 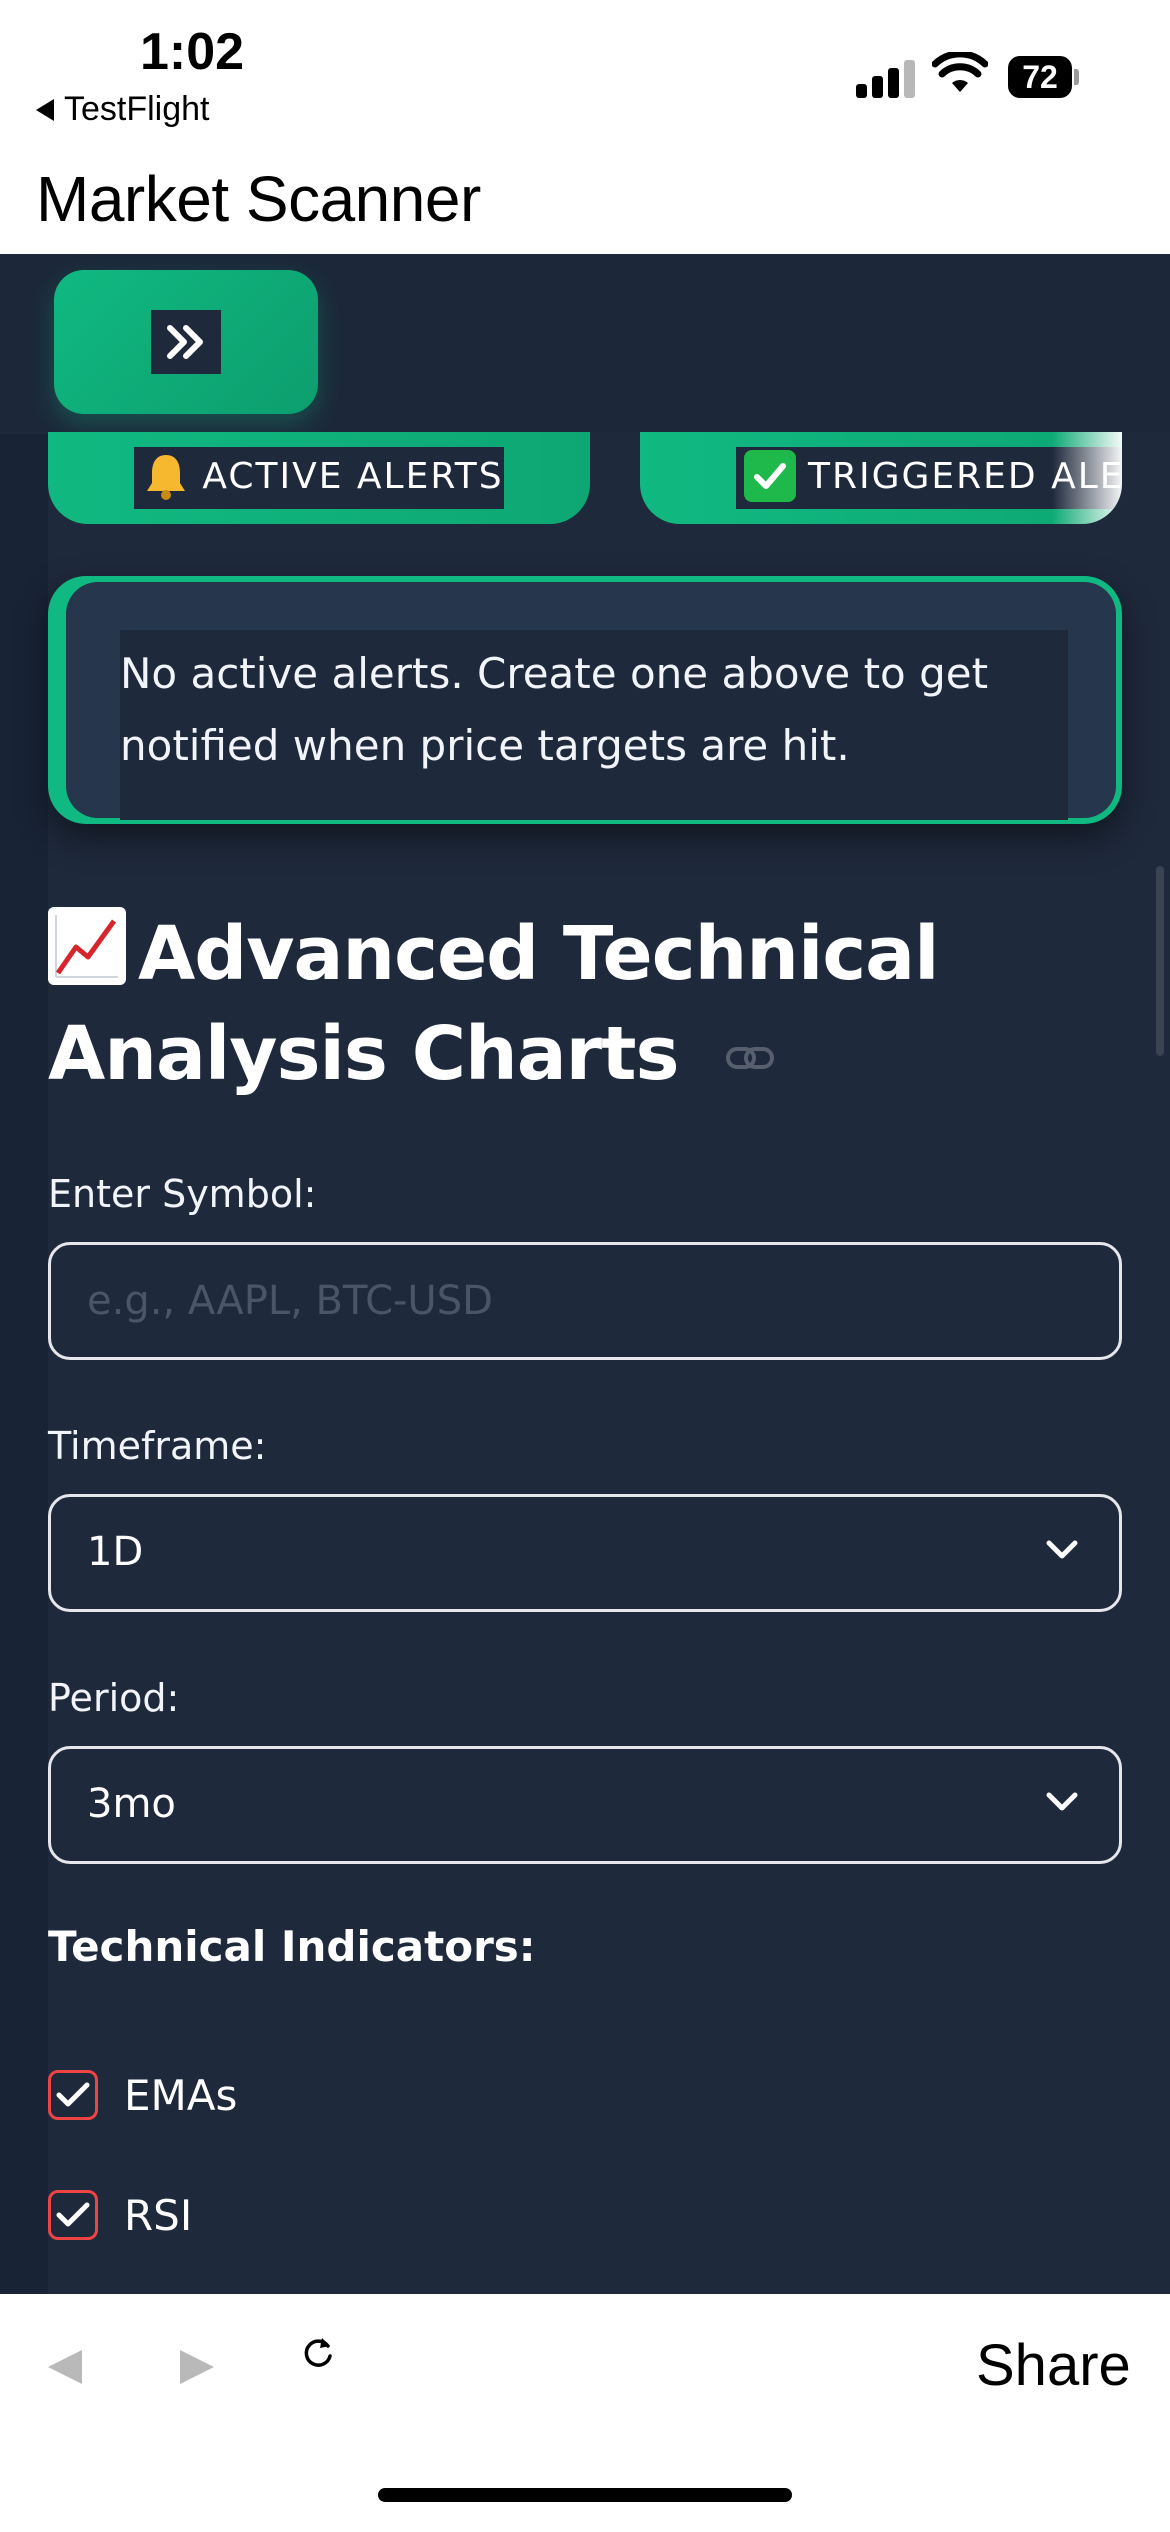 I want to click on scrollbar, so click(x=1160, y=961).